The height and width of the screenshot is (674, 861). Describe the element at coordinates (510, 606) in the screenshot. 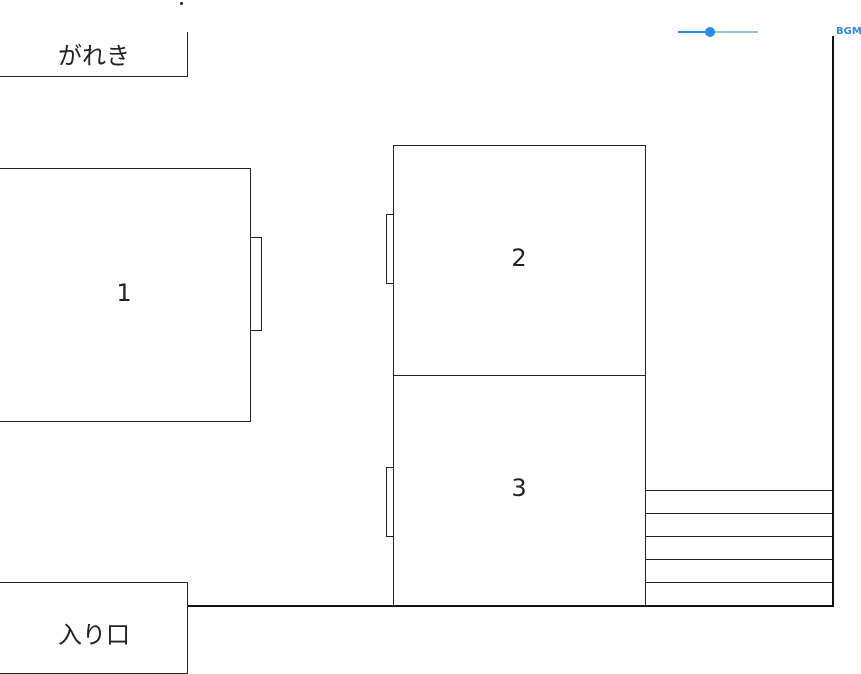

I see `bottom-wall` at that location.